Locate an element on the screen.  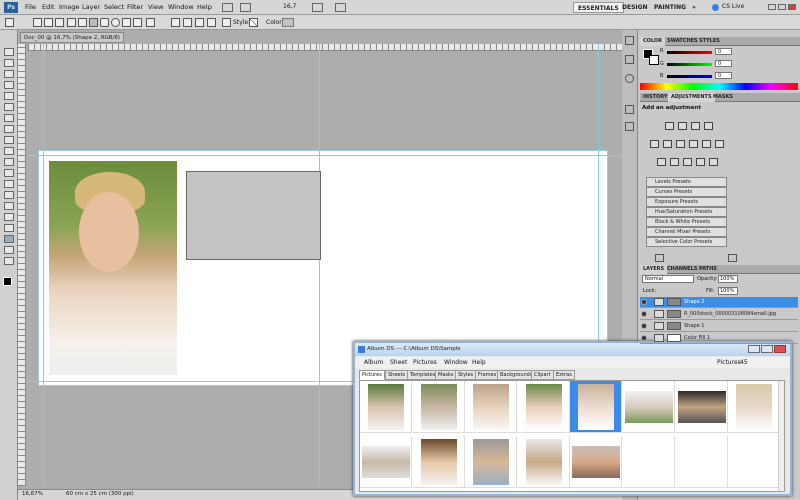
new-layer-mode-icon is located at coordinates (175, 22).